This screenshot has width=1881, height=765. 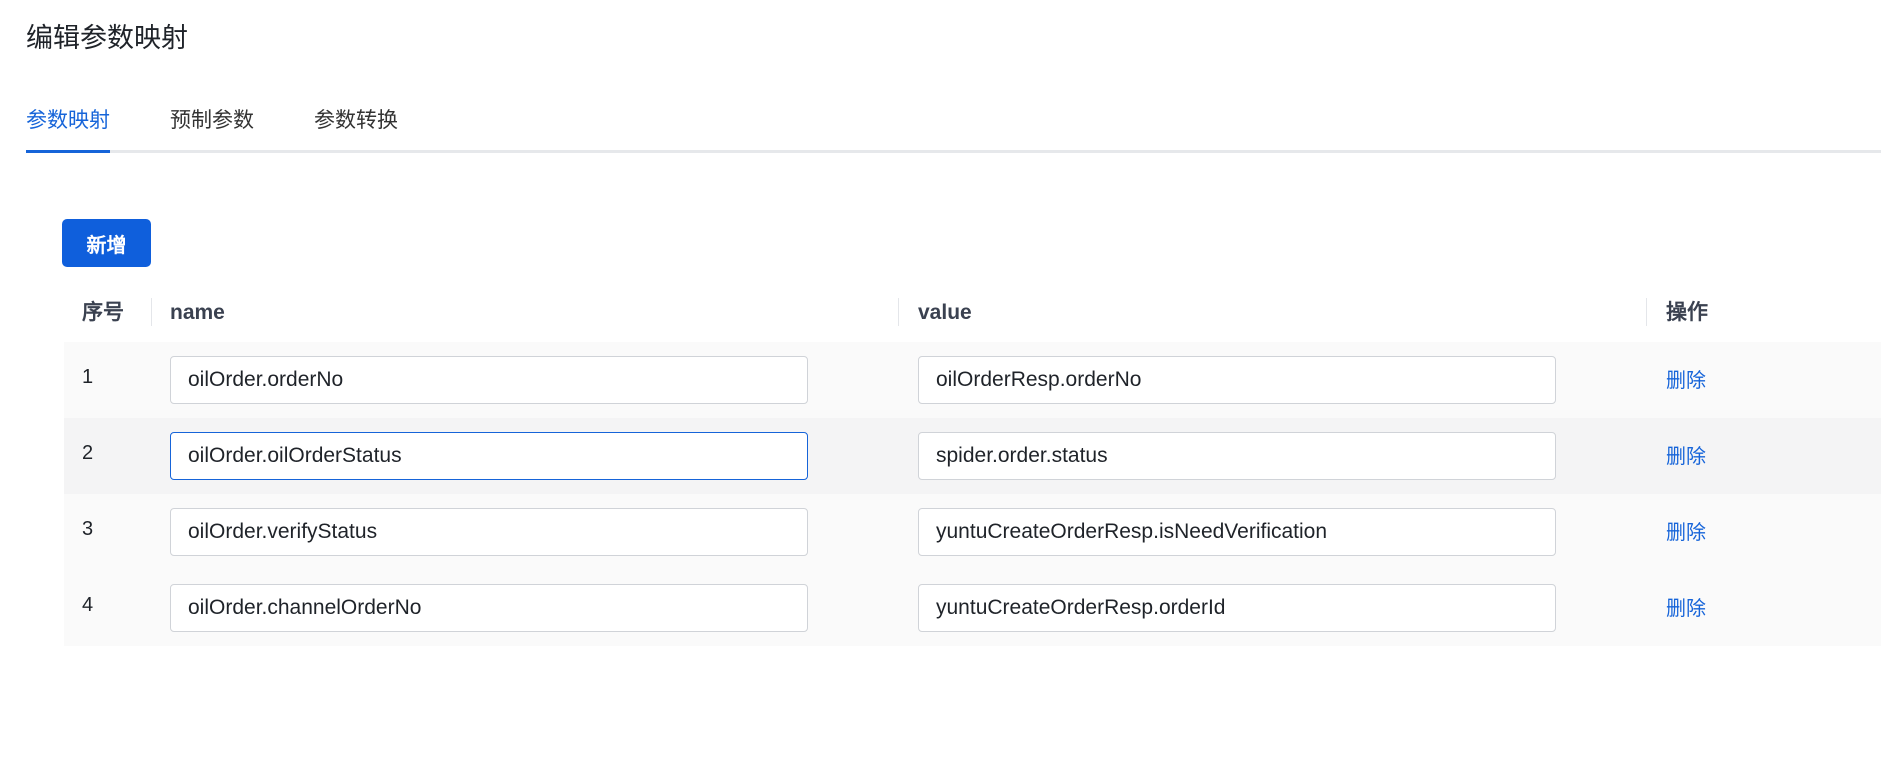 I want to click on table-row: 4 删除, so click(x=972, y=608).